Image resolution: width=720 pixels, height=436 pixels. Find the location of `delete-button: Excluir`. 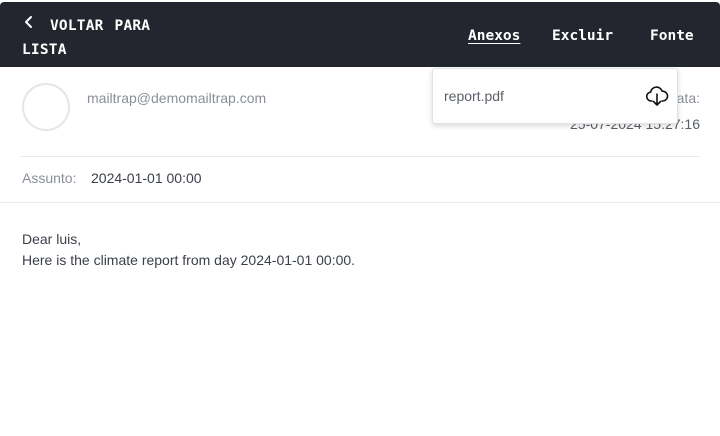

delete-button: Excluir is located at coordinates (582, 36).